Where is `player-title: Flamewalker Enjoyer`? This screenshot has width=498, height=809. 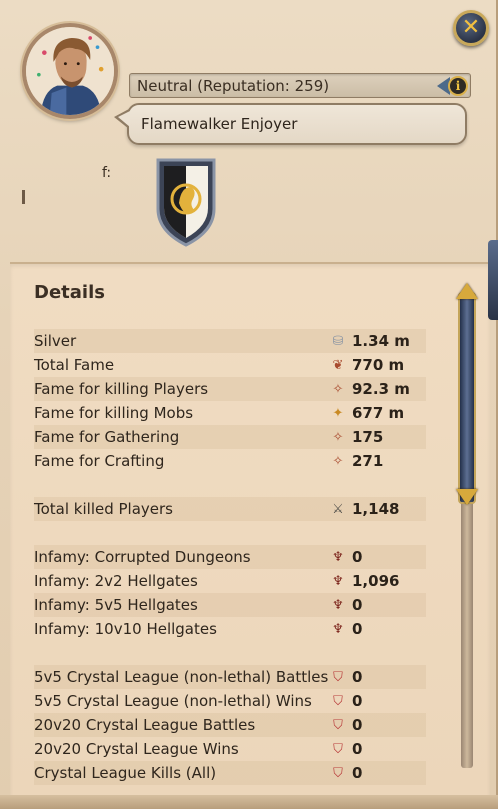
player-title: Flamewalker Enjoyer is located at coordinates (219, 124).